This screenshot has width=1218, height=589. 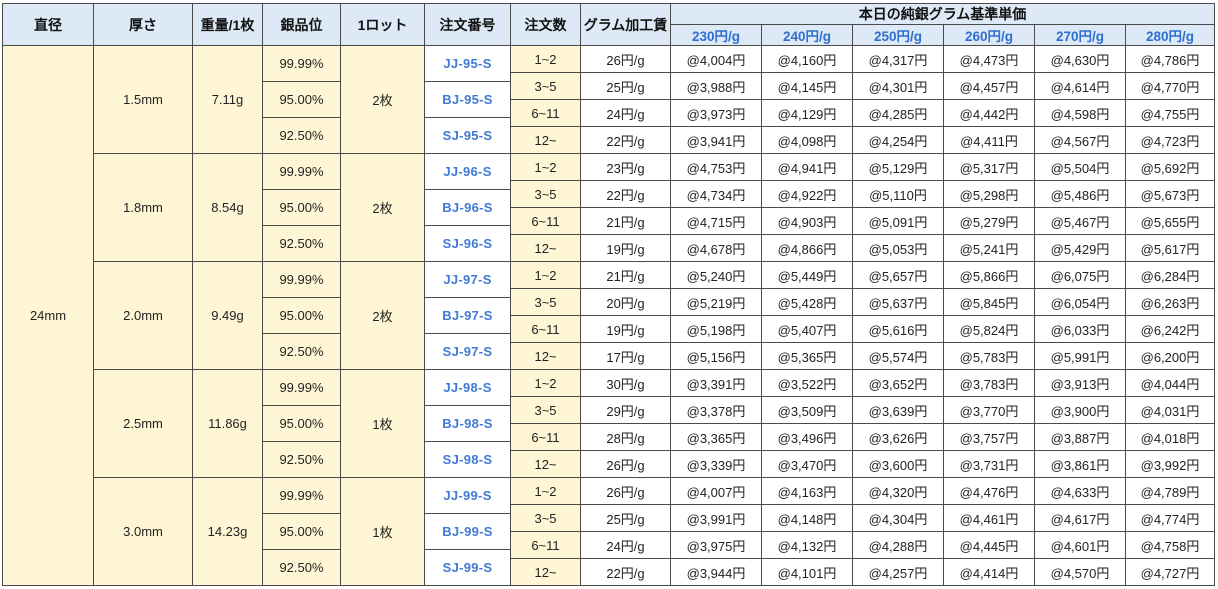 I want to click on header-diameter: 直径, so click(x=48, y=24).